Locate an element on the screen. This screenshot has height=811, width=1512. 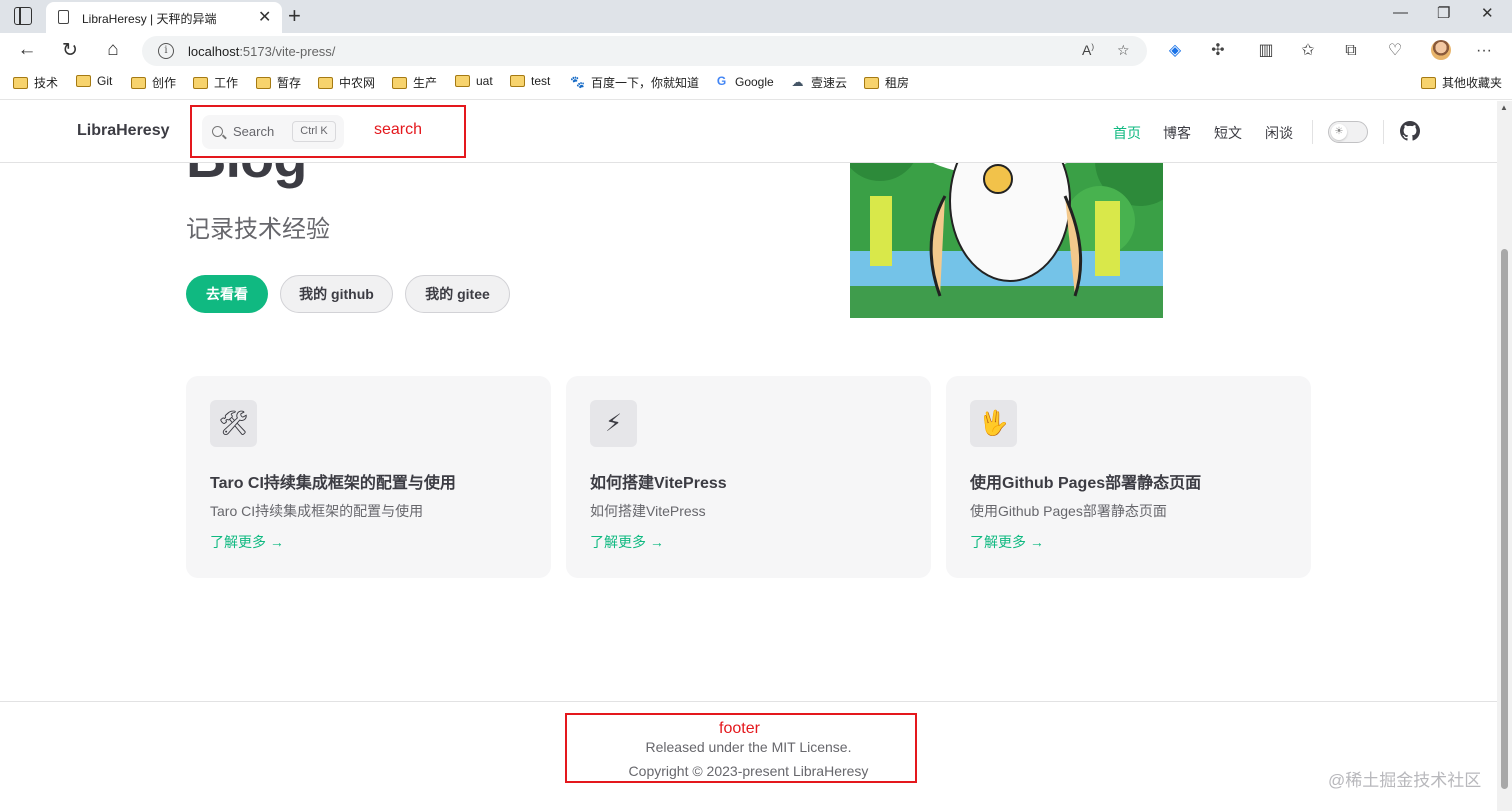
url-text: localhost:5173/vite-press/ is located at coordinates (261, 51).